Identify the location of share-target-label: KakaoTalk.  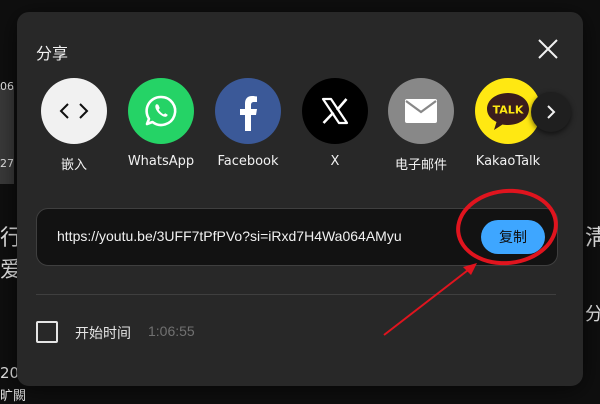
(508, 161).